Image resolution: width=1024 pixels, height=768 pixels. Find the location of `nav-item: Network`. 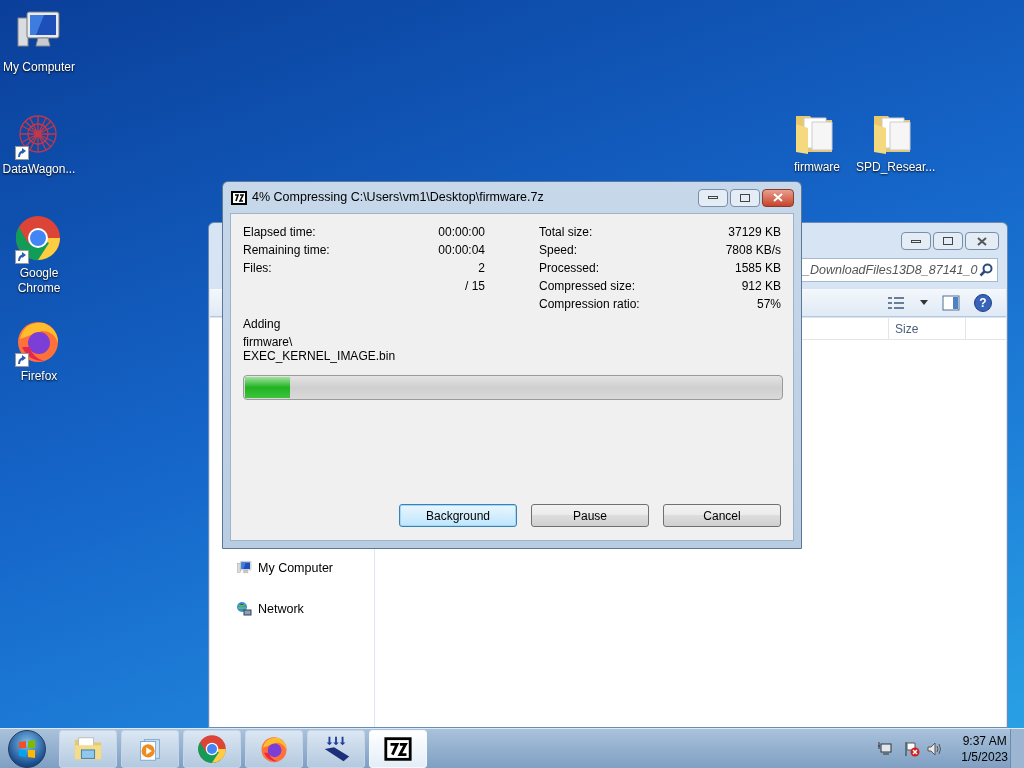

nav-item: Network is located at coordinates (281, 609).